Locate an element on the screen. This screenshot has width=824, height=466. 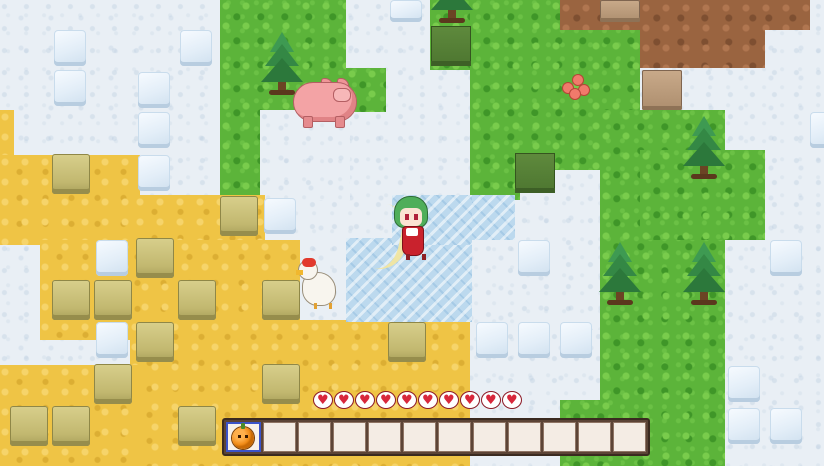
hotbar-slot-selected is located at coordinates (243, 437).